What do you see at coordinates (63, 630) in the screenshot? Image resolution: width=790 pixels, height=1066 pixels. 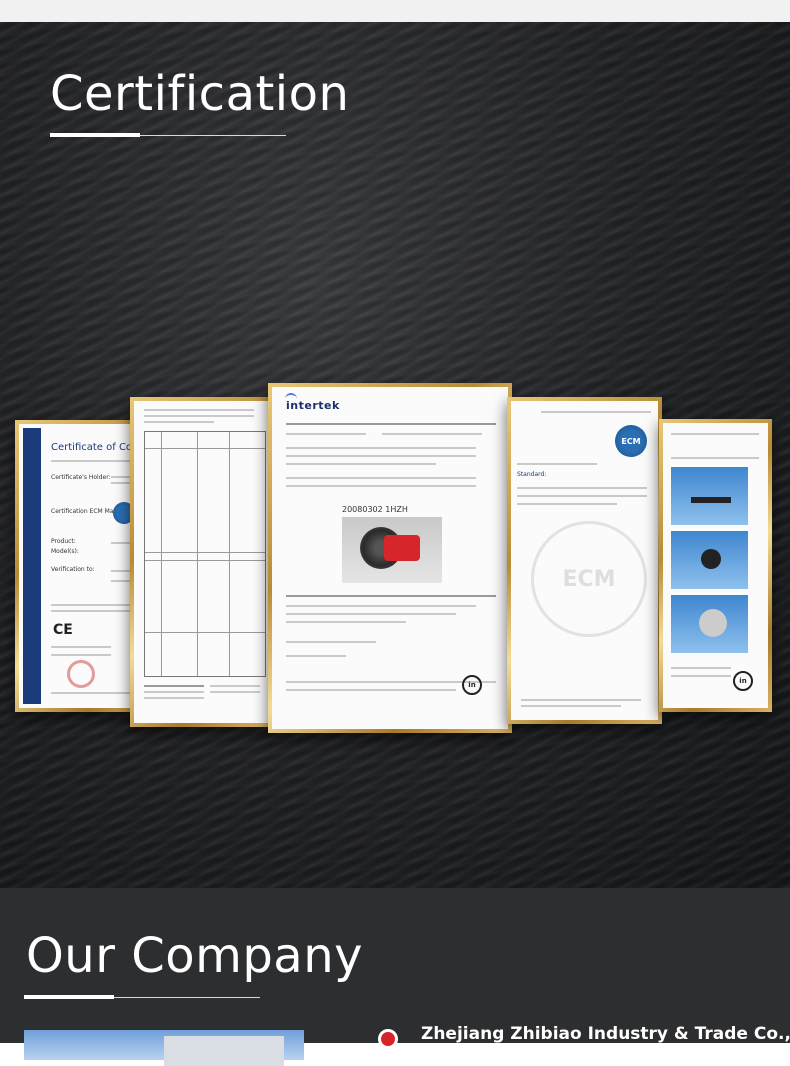 I see `ce-mark-icon: CE` at bounding box center [63, 630].